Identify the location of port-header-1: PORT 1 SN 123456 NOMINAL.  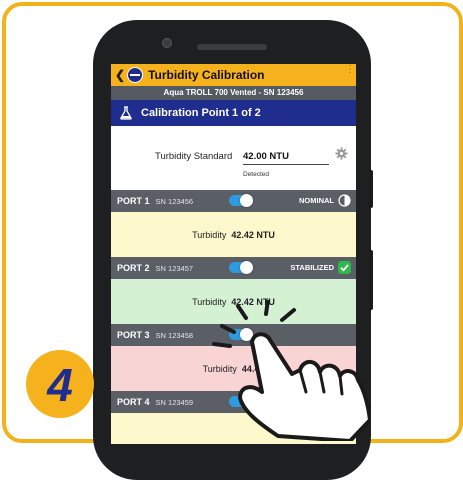
(233, 201).